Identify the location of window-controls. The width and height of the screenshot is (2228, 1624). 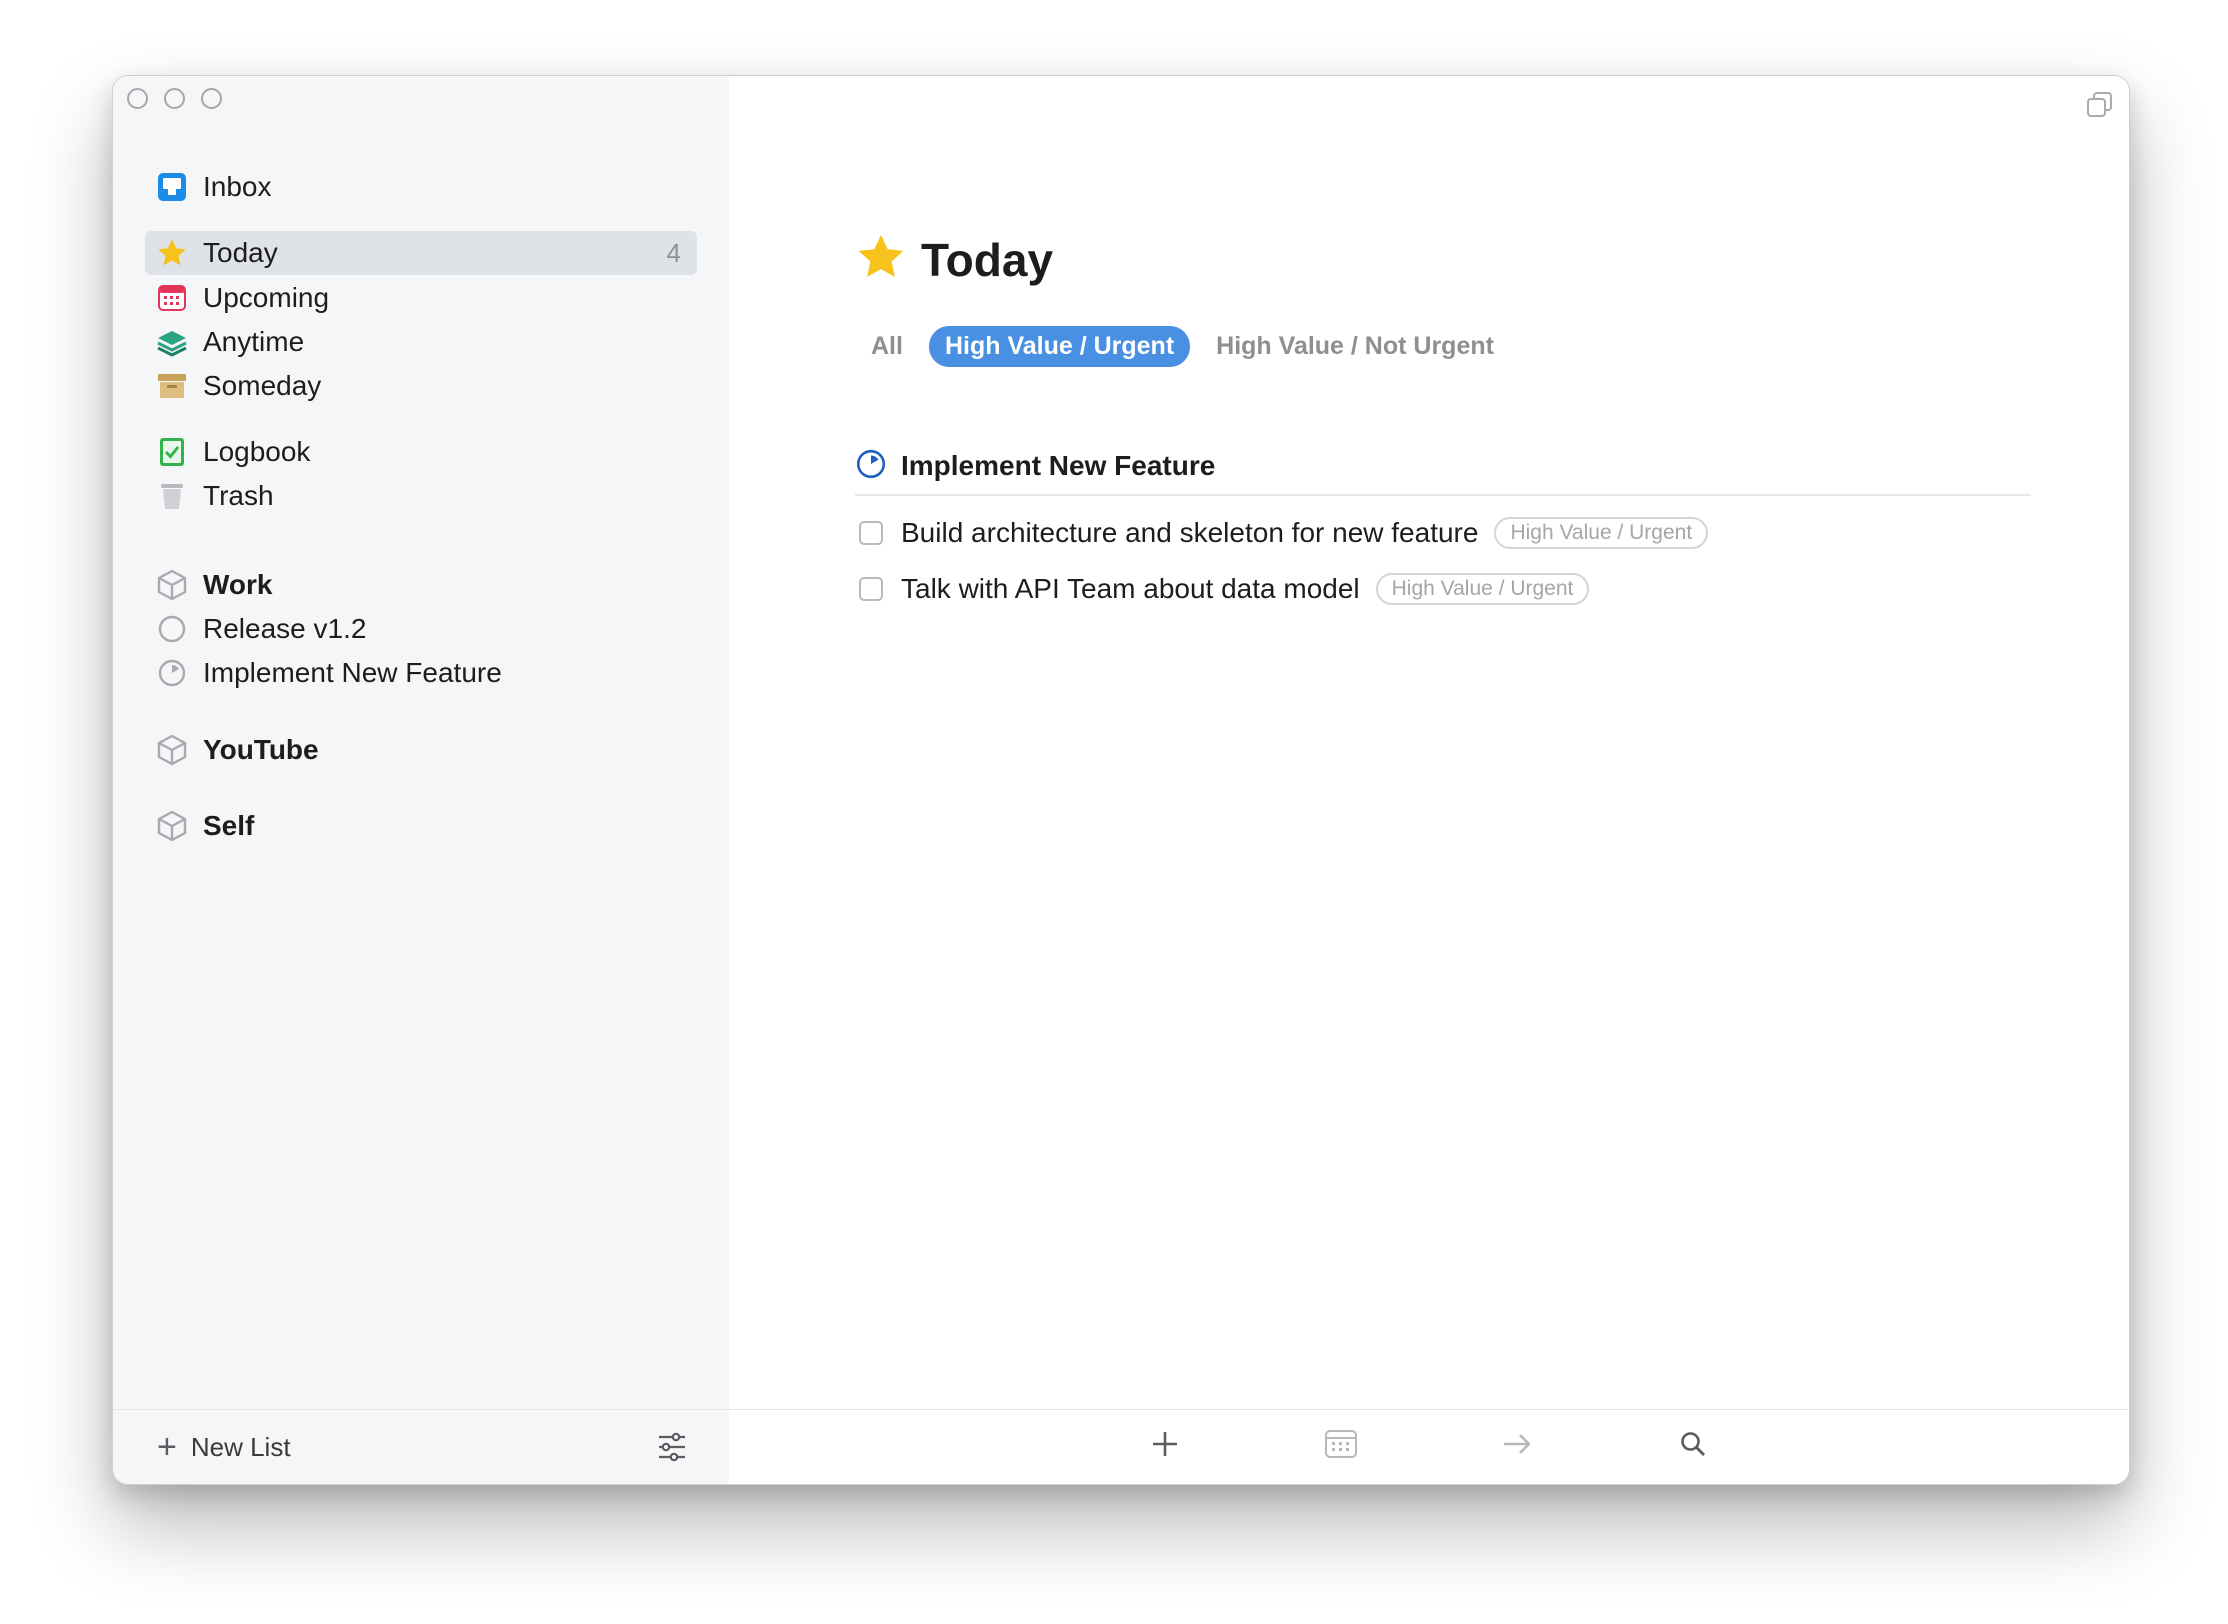
(174, 98).